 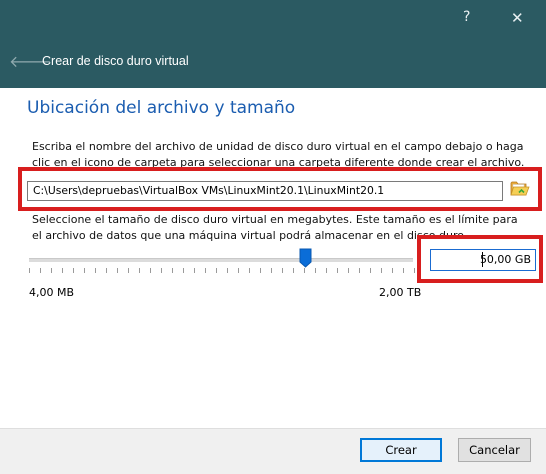 What do you see at coordinates (505, 259) in the screenshot?
I see `size-value: 50,00 GB` at bounding box center [505, 259].